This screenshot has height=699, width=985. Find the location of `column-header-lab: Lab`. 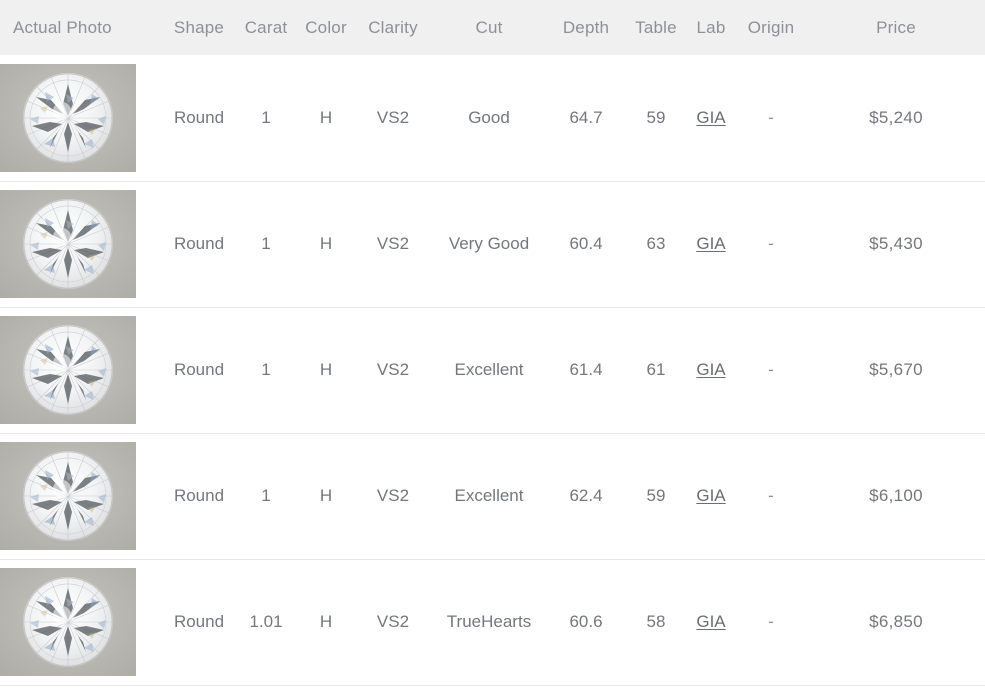

column-header-lab: Lab is located at coordinates (711, 27).